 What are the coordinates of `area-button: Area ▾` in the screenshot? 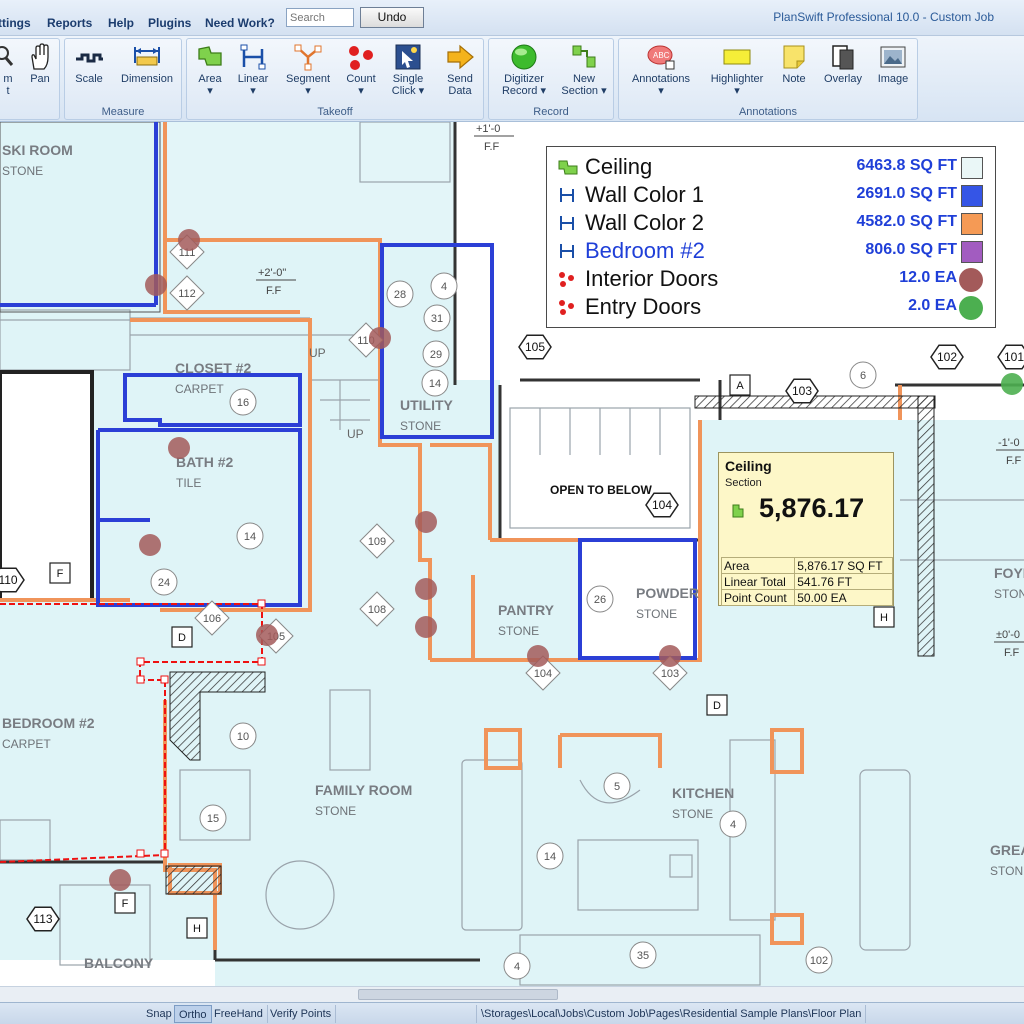 It's located at (210, 70).